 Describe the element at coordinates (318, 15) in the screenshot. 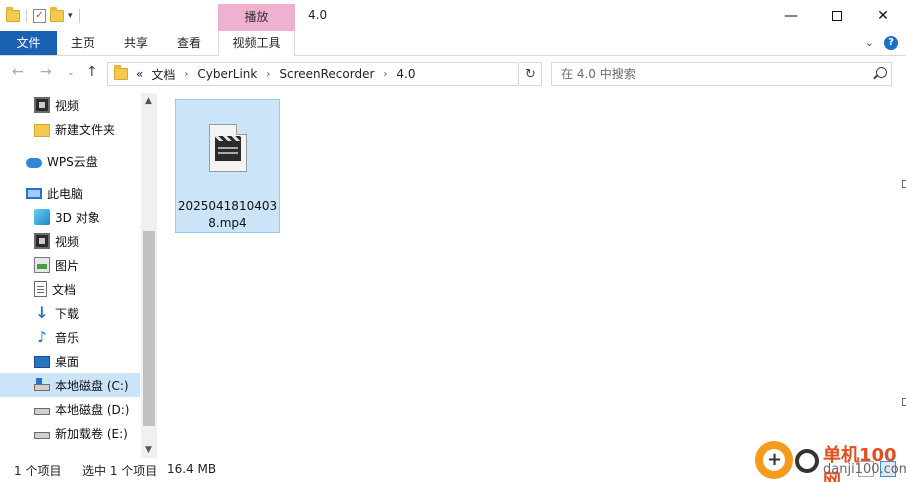

I see `window-title: 4.0` at that location.